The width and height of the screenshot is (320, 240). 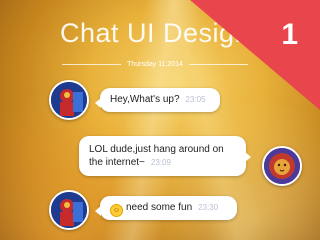 I want to click on message-text: need some fun, so click(x=159, y=207).